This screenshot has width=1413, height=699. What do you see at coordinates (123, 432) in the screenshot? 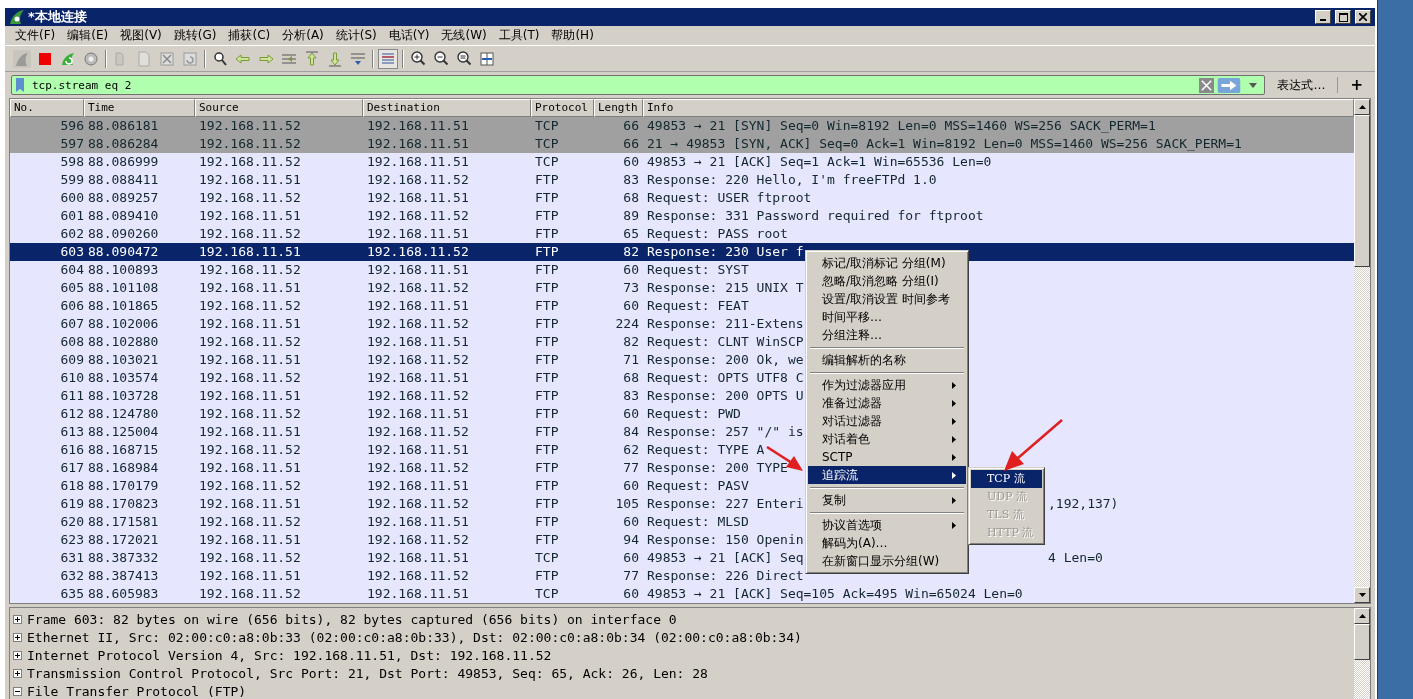
I see `table-cell-text: 88.125004` at bounding box center [123, 432].